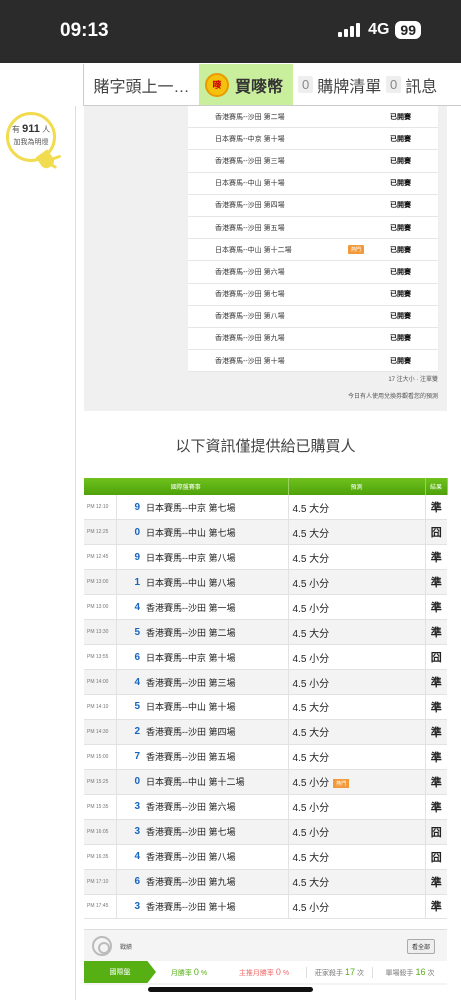 The height and width of the screenshot is (1000, 461). What do you see at coordinates (421, 87) in the screenshot?
I see `tab-messages-label: 訊息` at bounding box center [421, 87].